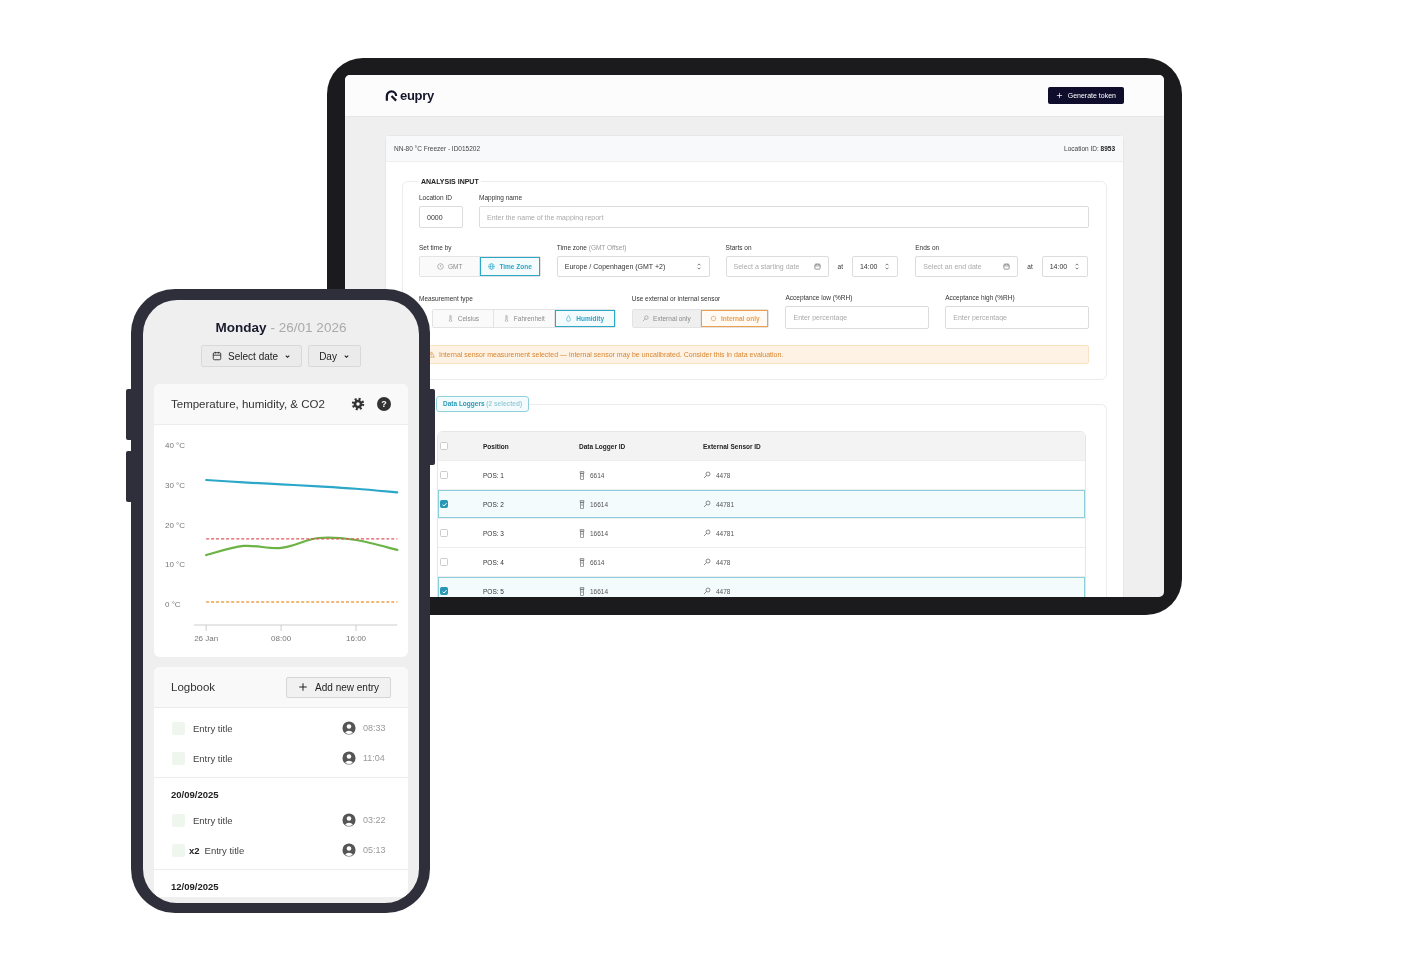  What do you see at coordinates (175, 485) in the screenshot?
I see `axis-label: 30 °C` at bounding box center [175, 485].